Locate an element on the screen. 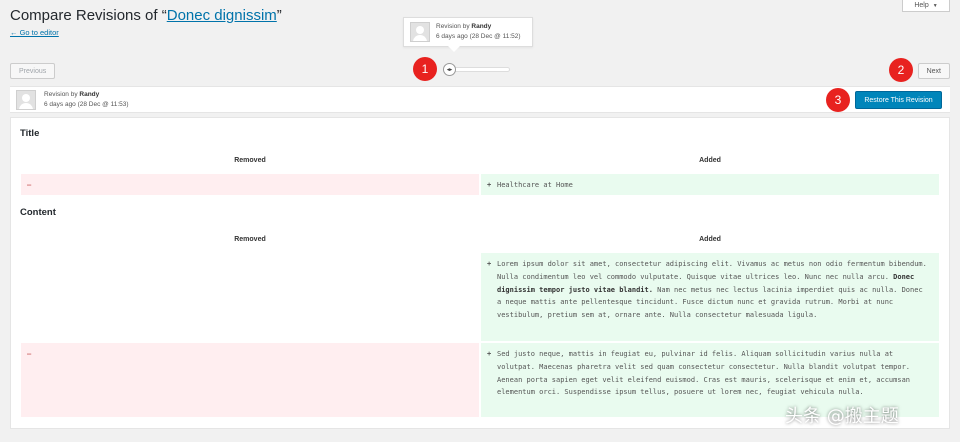 The image size is (960, 442). watermark-text: 头条 @搬主题 is located at coordinates (842, 416).